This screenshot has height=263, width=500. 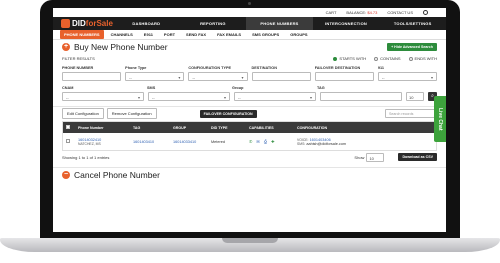 What do you see at coordinates (229, 34) in the screenshot?
I see `subtab-fax-emails: FAX EMAILS` at bounding box center [229, 34].